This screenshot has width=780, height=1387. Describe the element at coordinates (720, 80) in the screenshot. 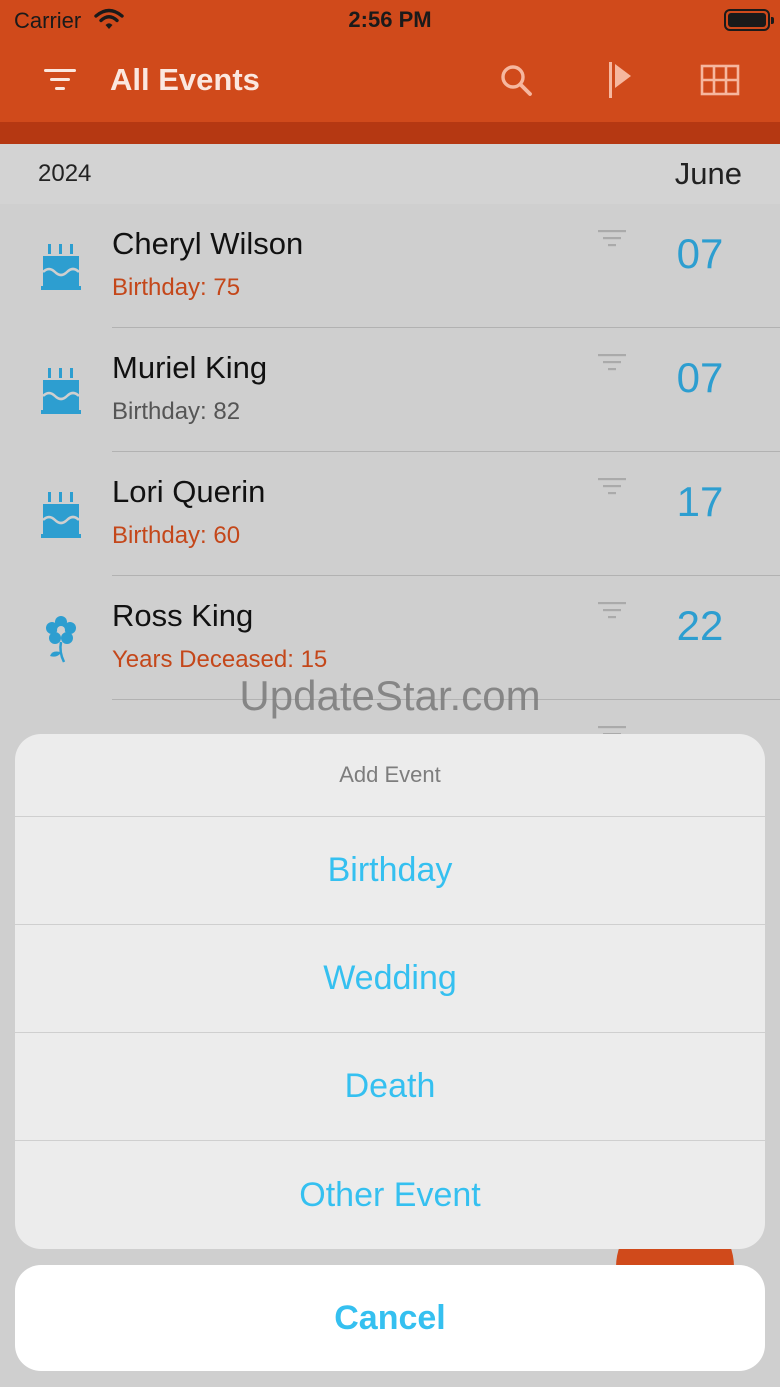

I see `grid-view-icon` at that location.